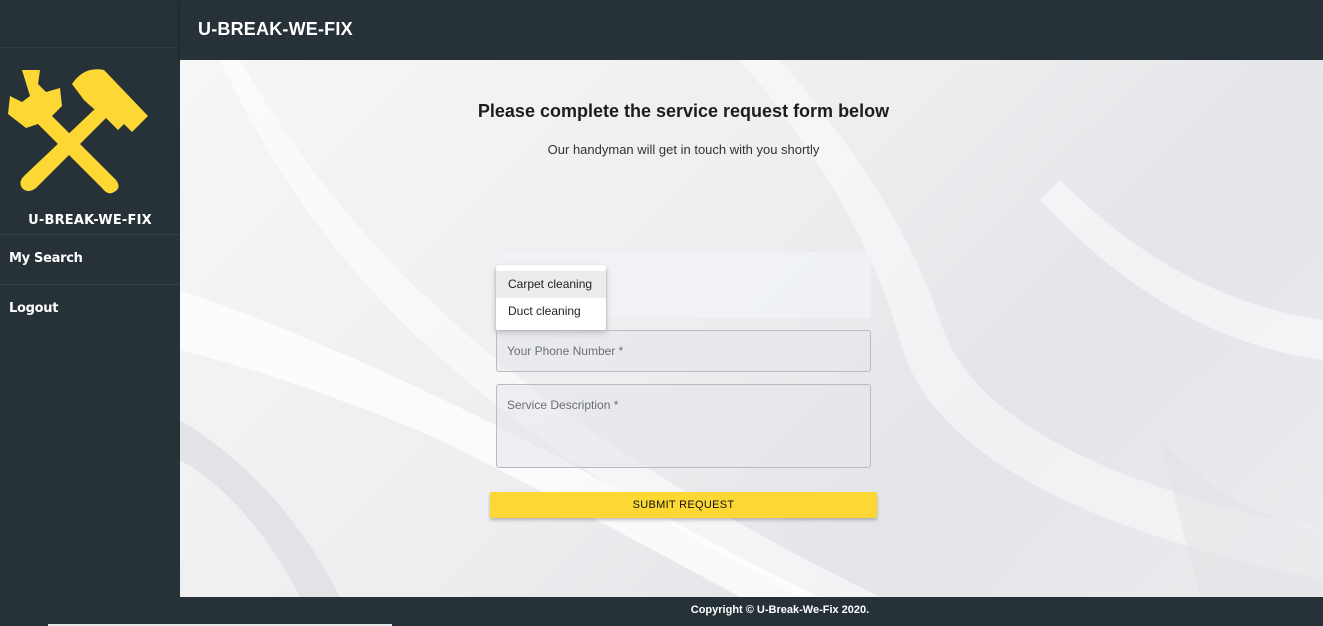 The image size is (1323, 626). Describe the element at coordinates (780, 610) in the screenshot. I see `footer-copyright: Copyright © U-Break-We-Fix 2020.` at that location.